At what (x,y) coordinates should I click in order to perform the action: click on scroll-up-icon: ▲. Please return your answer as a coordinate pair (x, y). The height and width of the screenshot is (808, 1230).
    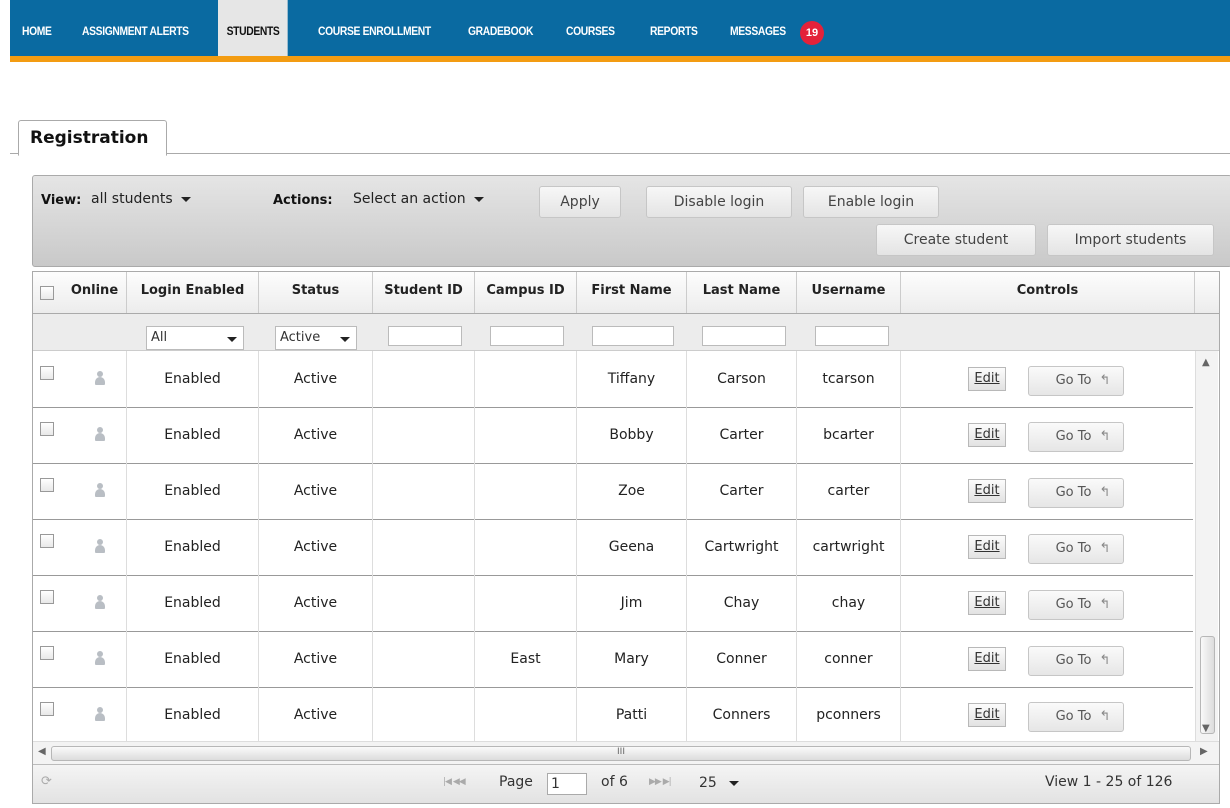
    Looking at the image, I should click on (1206, 362).